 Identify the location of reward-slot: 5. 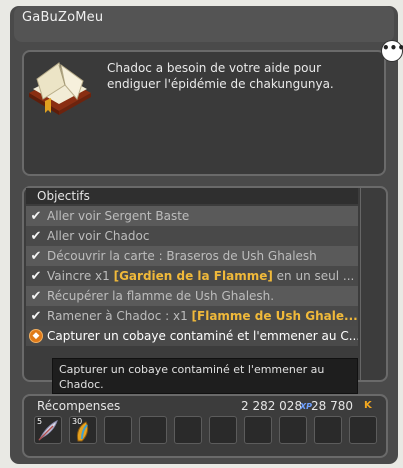
(48, 430).